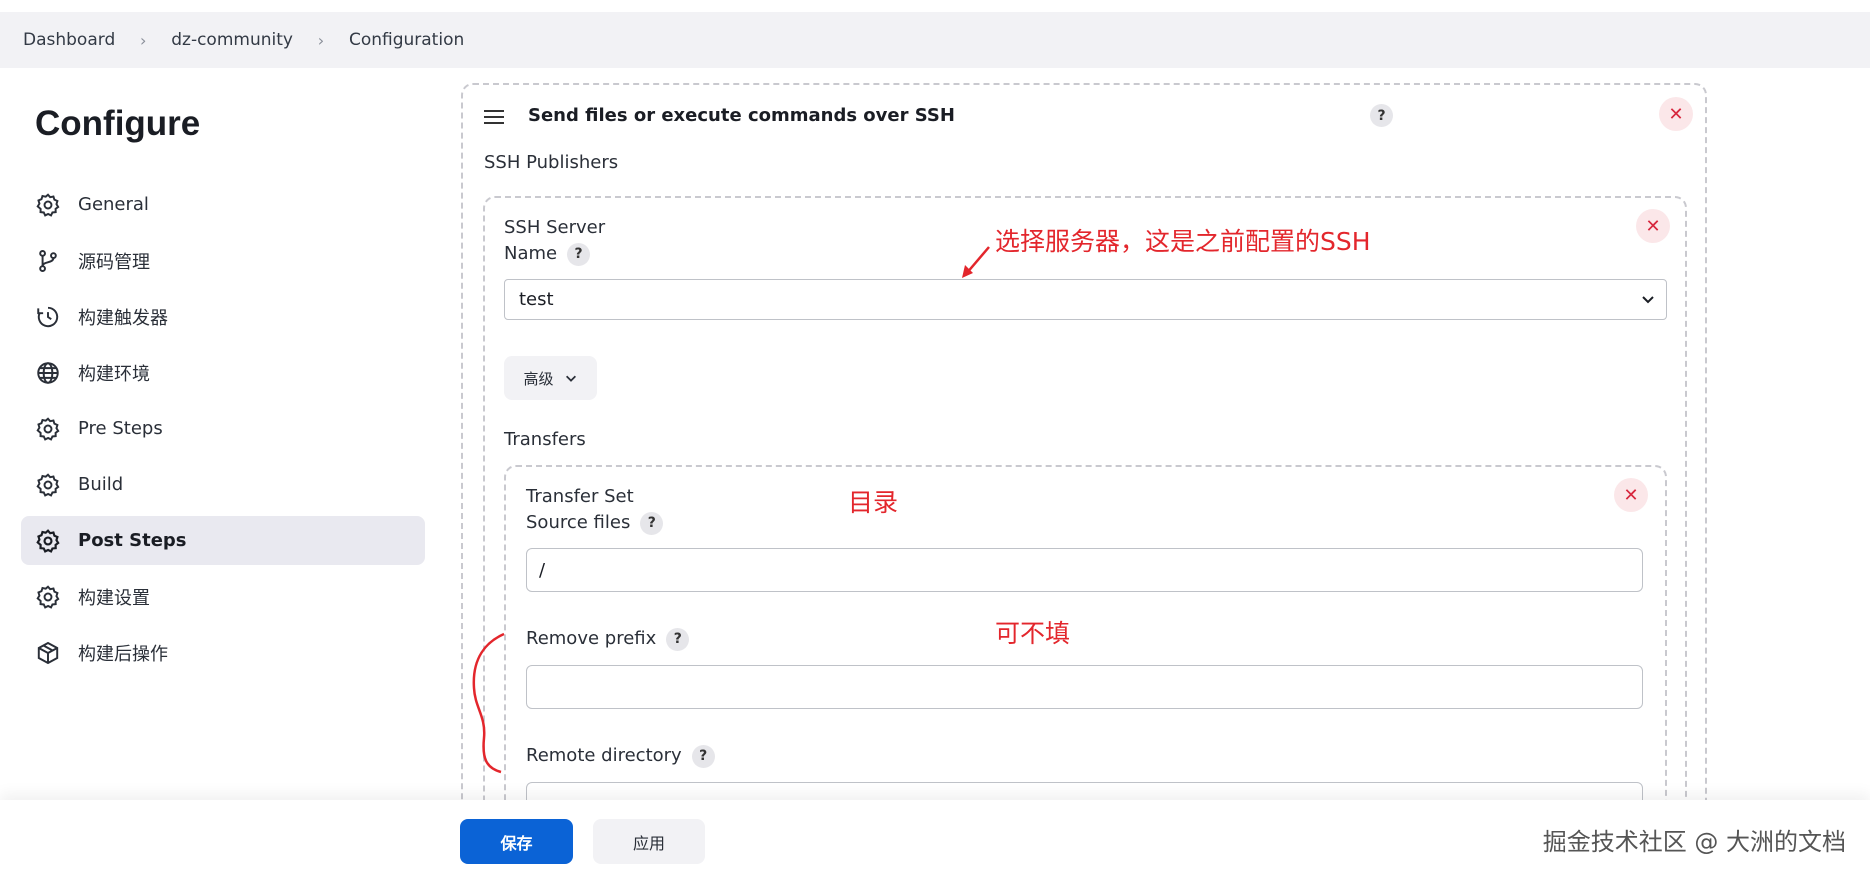 The width and height of the screenshot is (1870, 876). Describe the element at coordinates (873, 502) in the screenshot. I see `annotation-dir-note: 目录` at that location.